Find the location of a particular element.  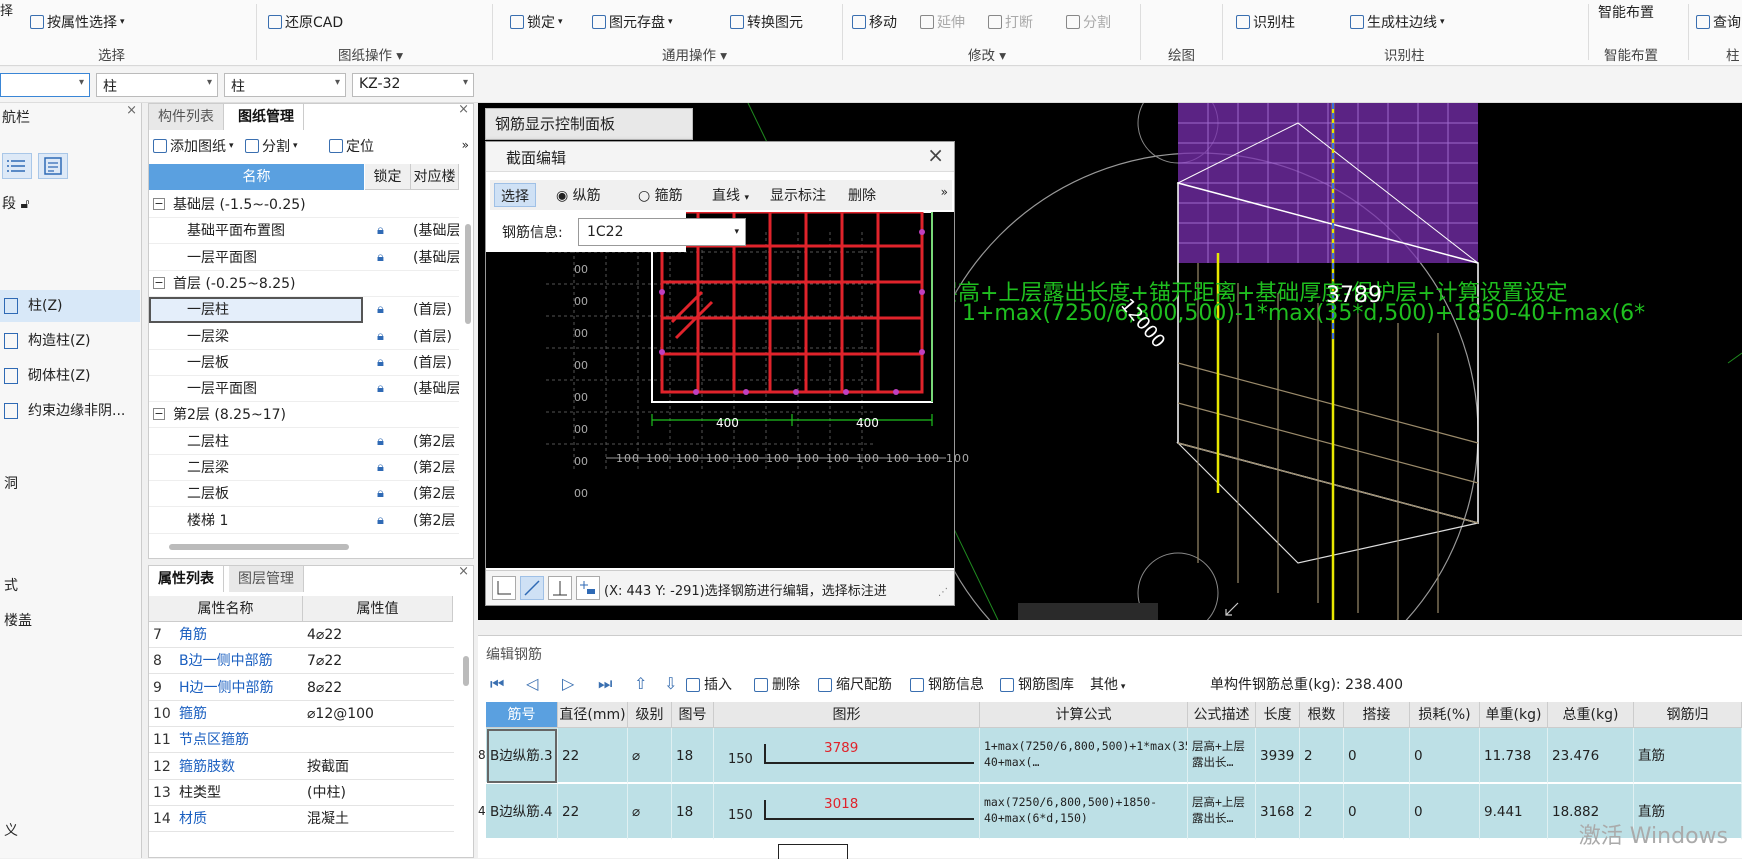

nav-item: 砌体柱(Z) is located at coordinates (70, 376).